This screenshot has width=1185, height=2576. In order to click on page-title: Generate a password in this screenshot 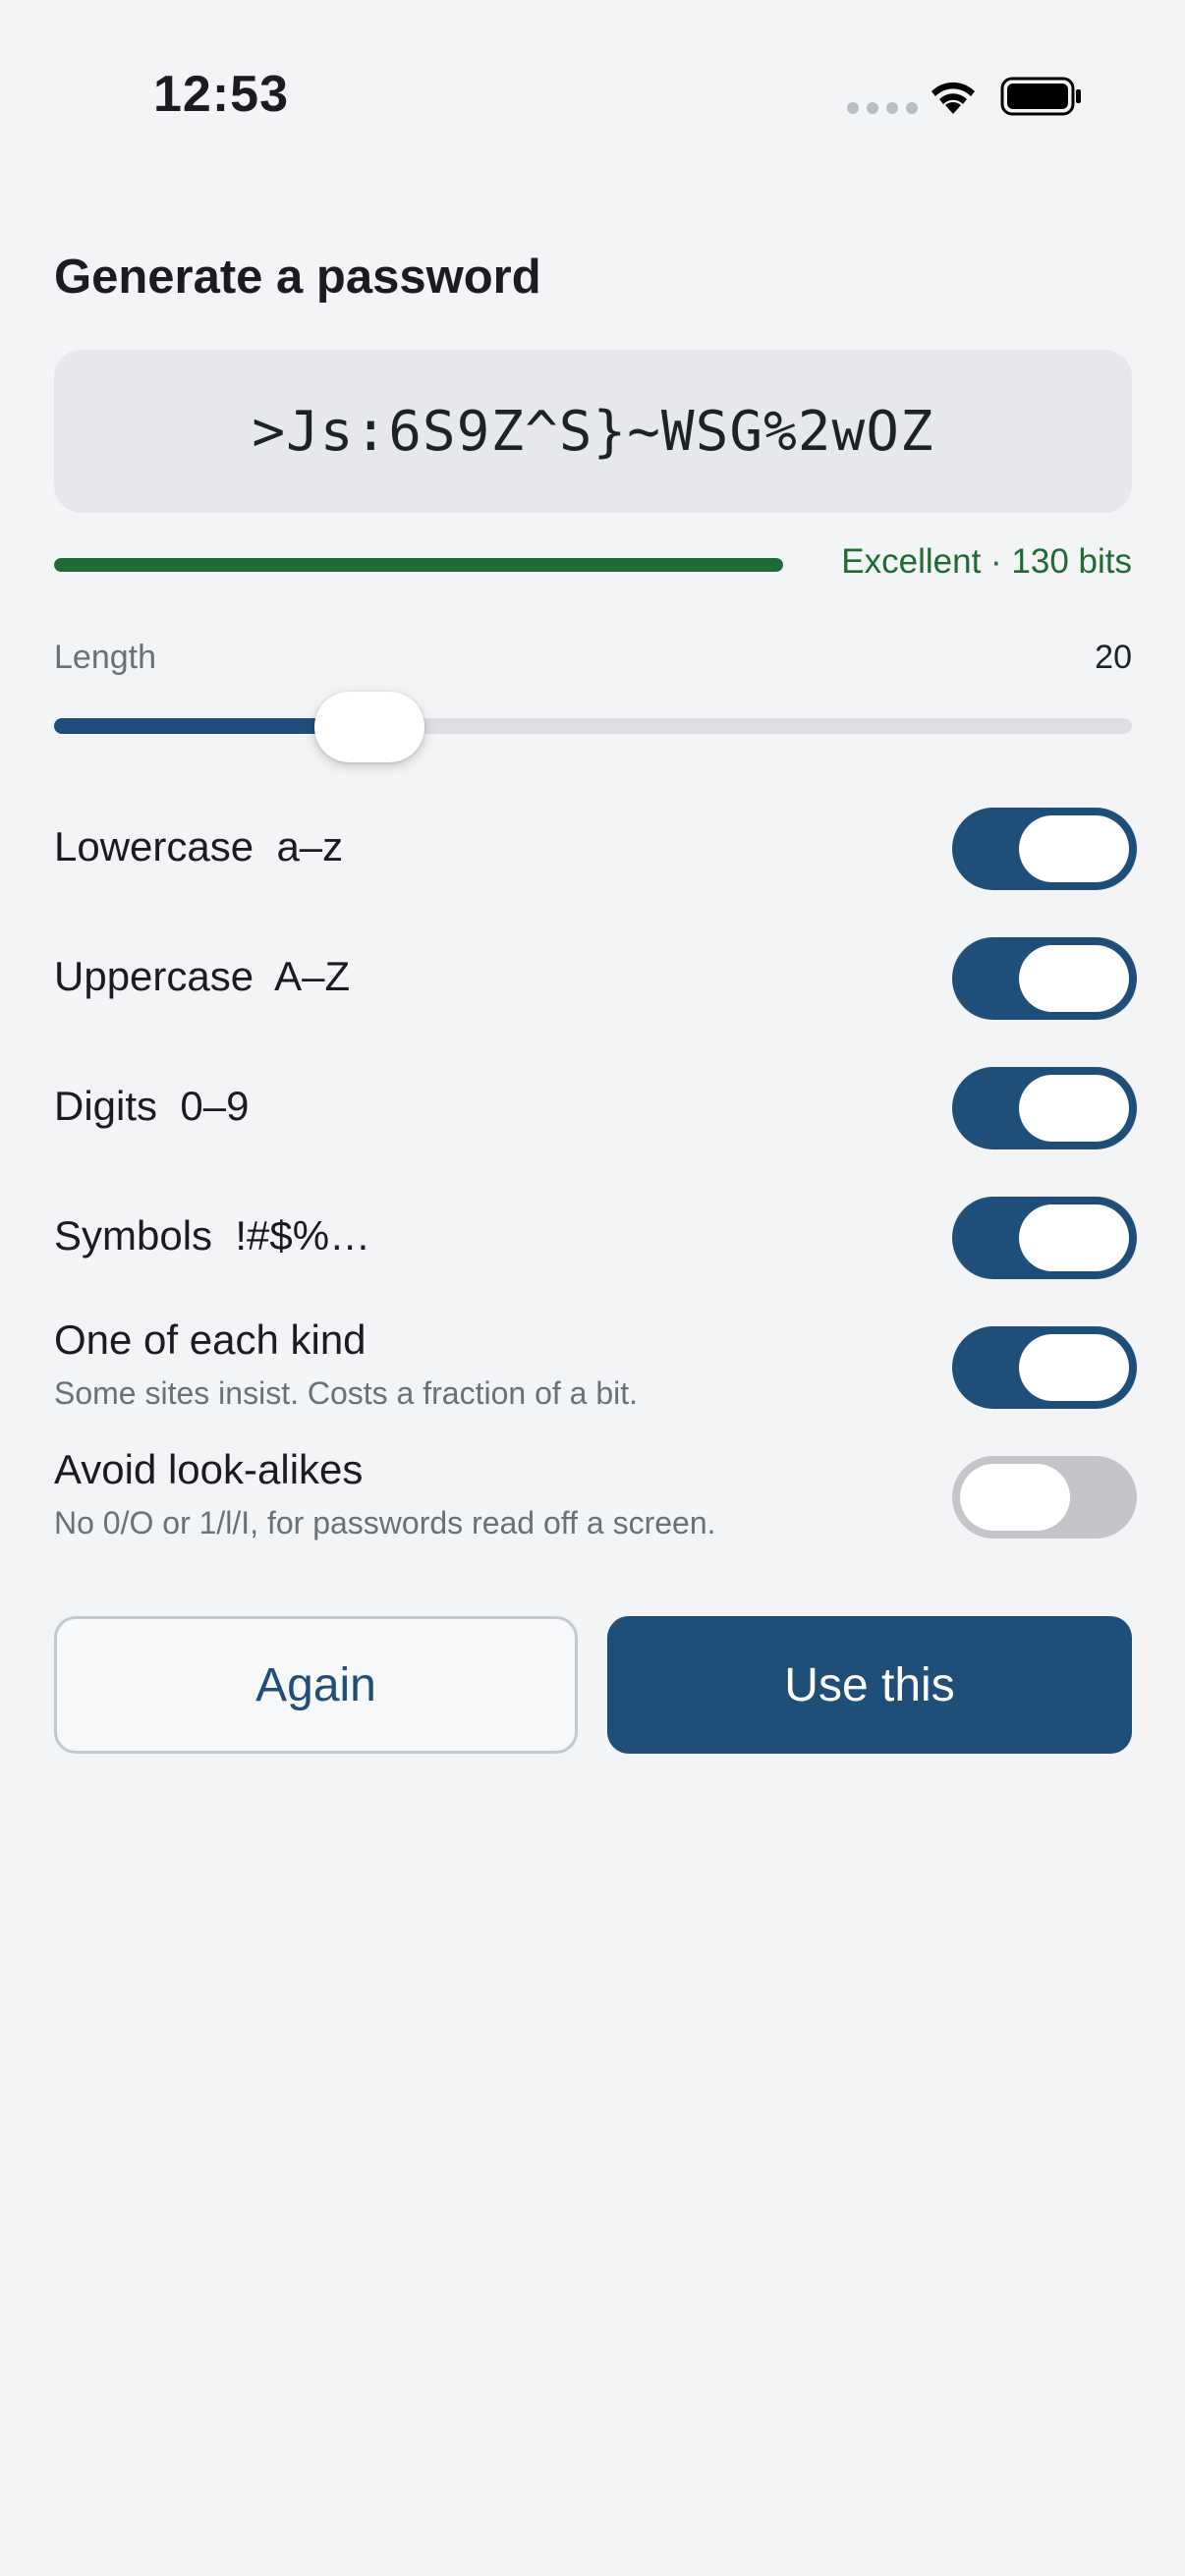, I will do `click(297, 277)`.